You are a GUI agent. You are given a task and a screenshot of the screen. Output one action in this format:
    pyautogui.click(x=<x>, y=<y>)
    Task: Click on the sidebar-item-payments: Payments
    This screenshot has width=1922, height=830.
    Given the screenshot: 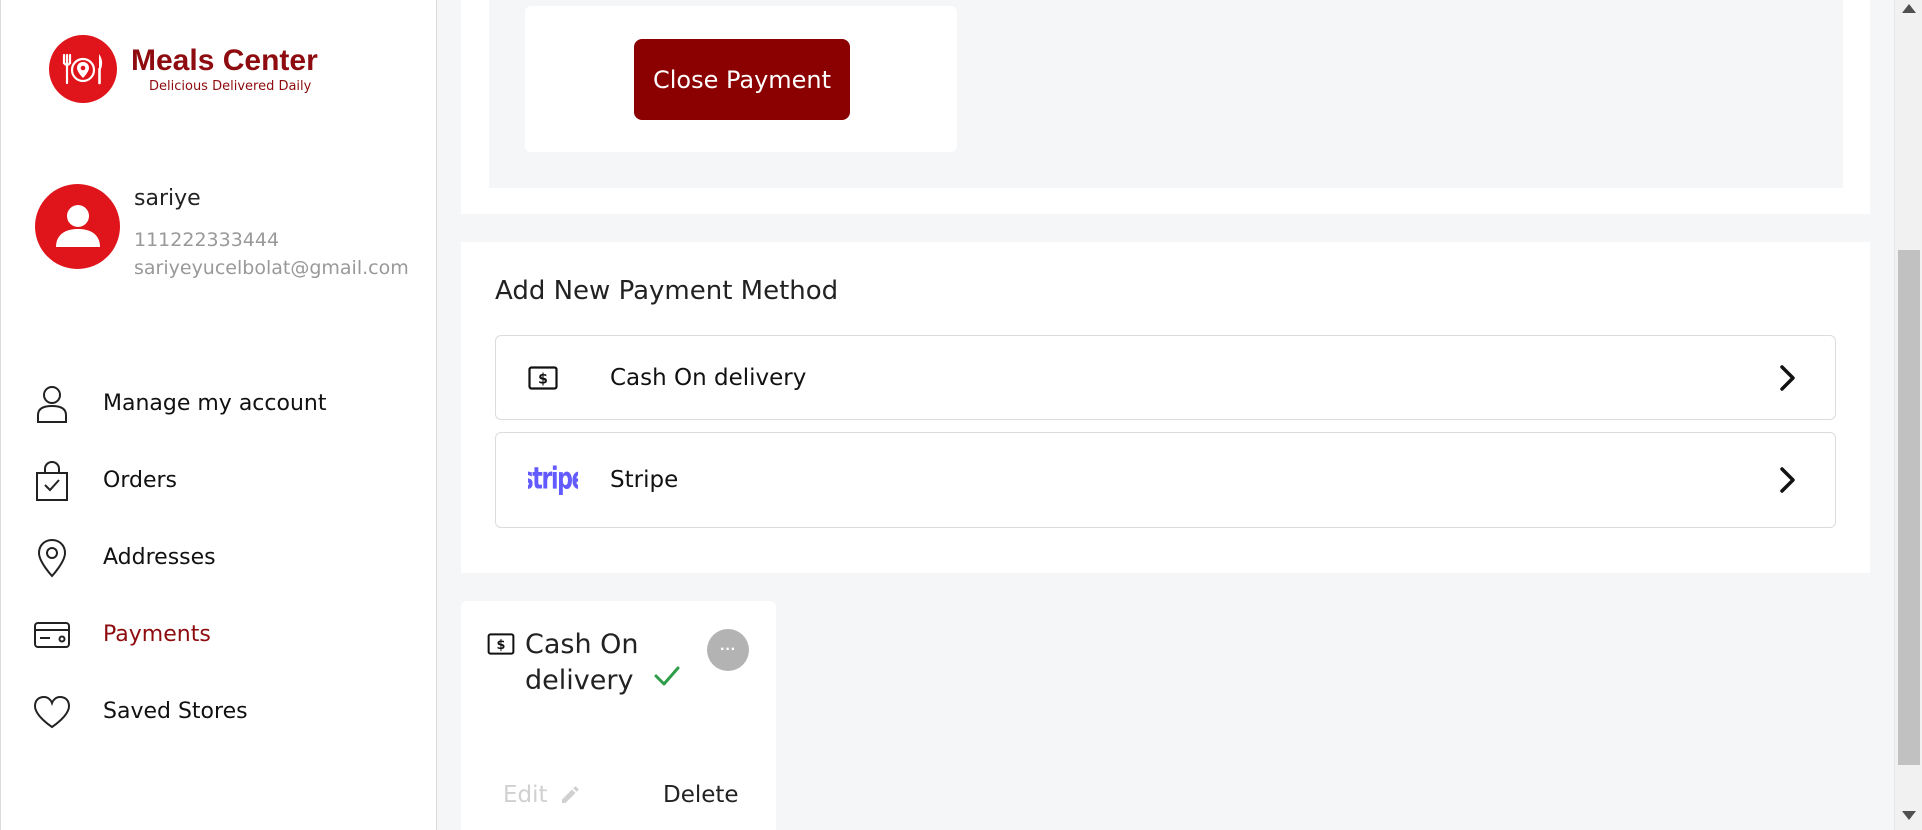 What is the action you would take?
    pyautogui.click(x=179, y=634)
    